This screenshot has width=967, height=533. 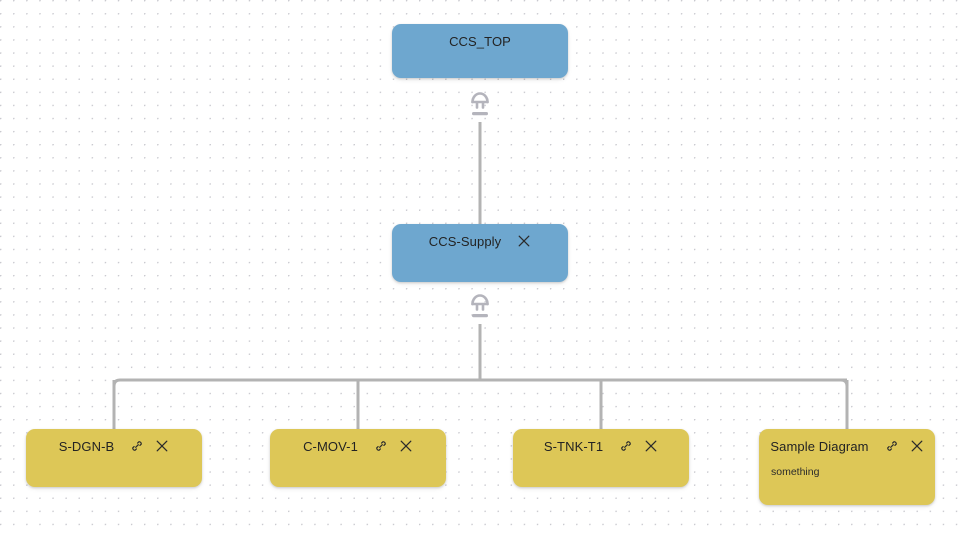 I want to click on port-ccs-supply-bottom, so click(x=480, y=303).